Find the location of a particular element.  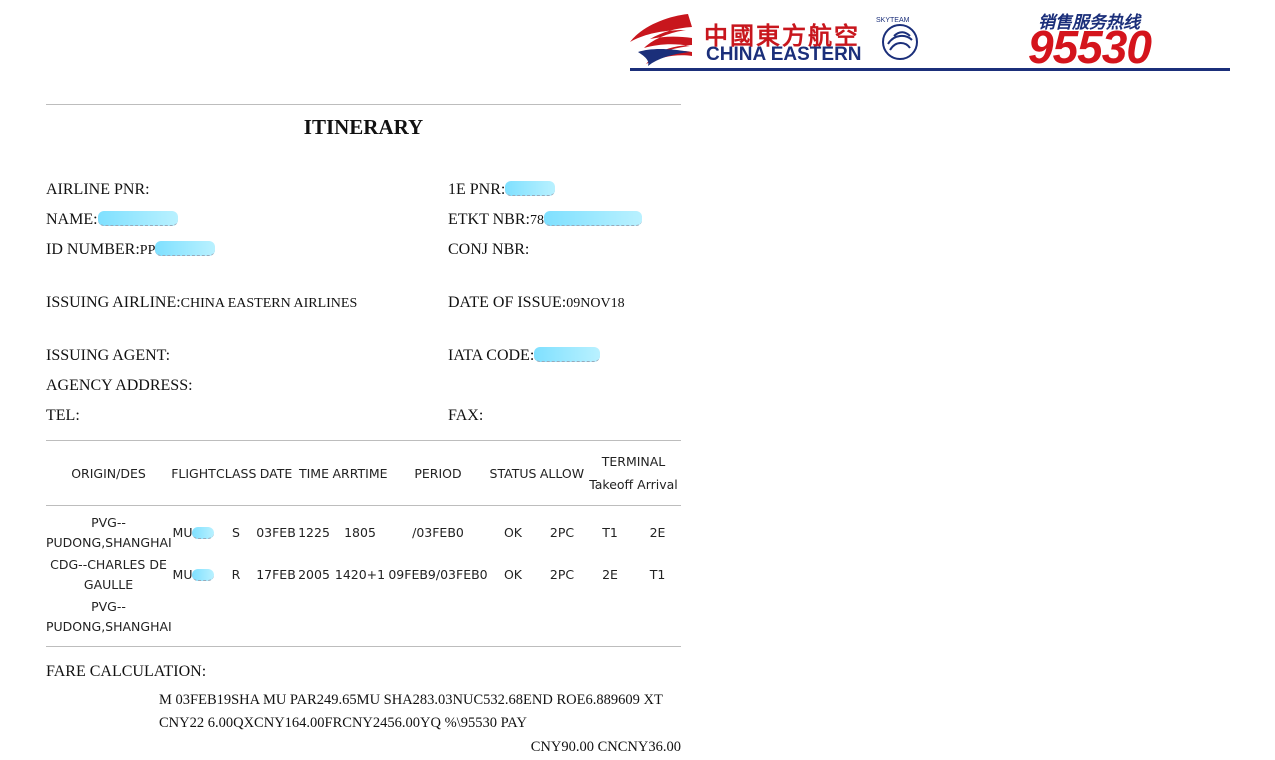

arrival-terminal-cell: 2E is located at coordinates (657, 532).